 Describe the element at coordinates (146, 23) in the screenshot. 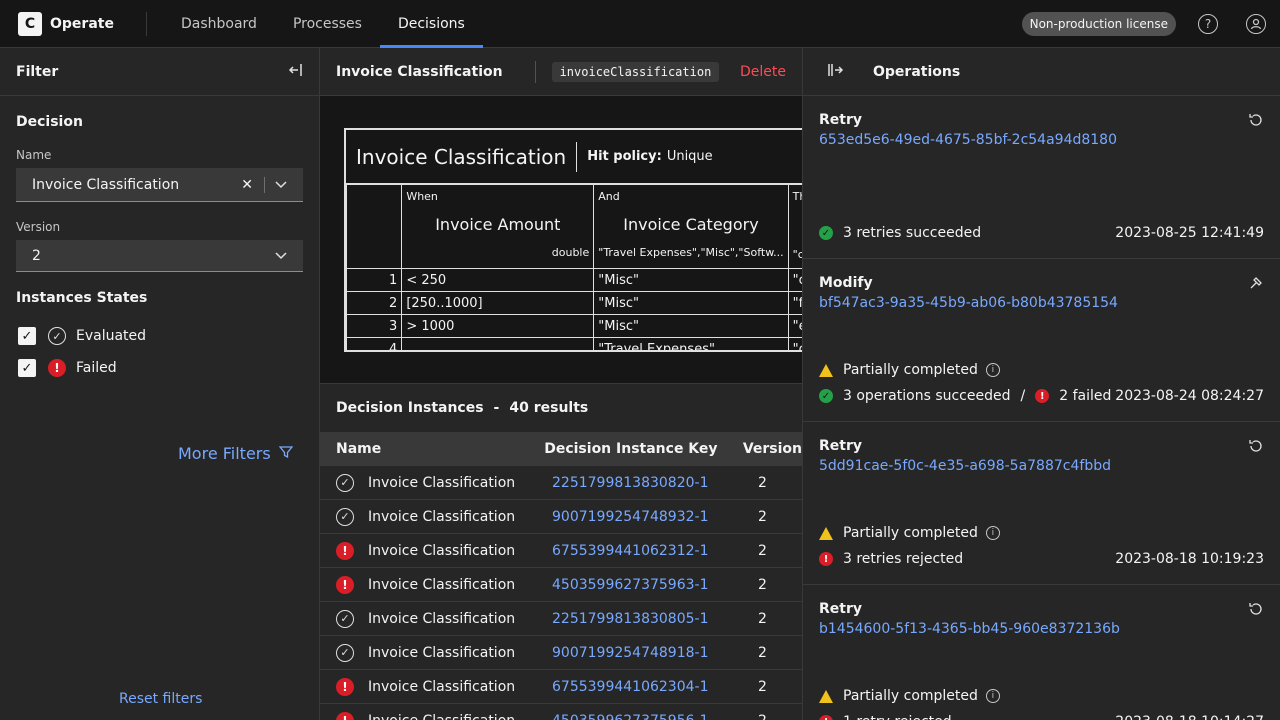

I see `nav-divider` at that location.